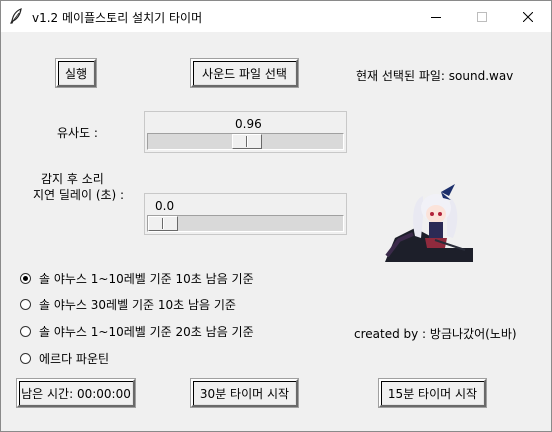 The width and height of the screenshot is (552, 432). Describe the element at coordinates (248, 124) in the screenshot. I see `similarity-value: 0.96` at that location.